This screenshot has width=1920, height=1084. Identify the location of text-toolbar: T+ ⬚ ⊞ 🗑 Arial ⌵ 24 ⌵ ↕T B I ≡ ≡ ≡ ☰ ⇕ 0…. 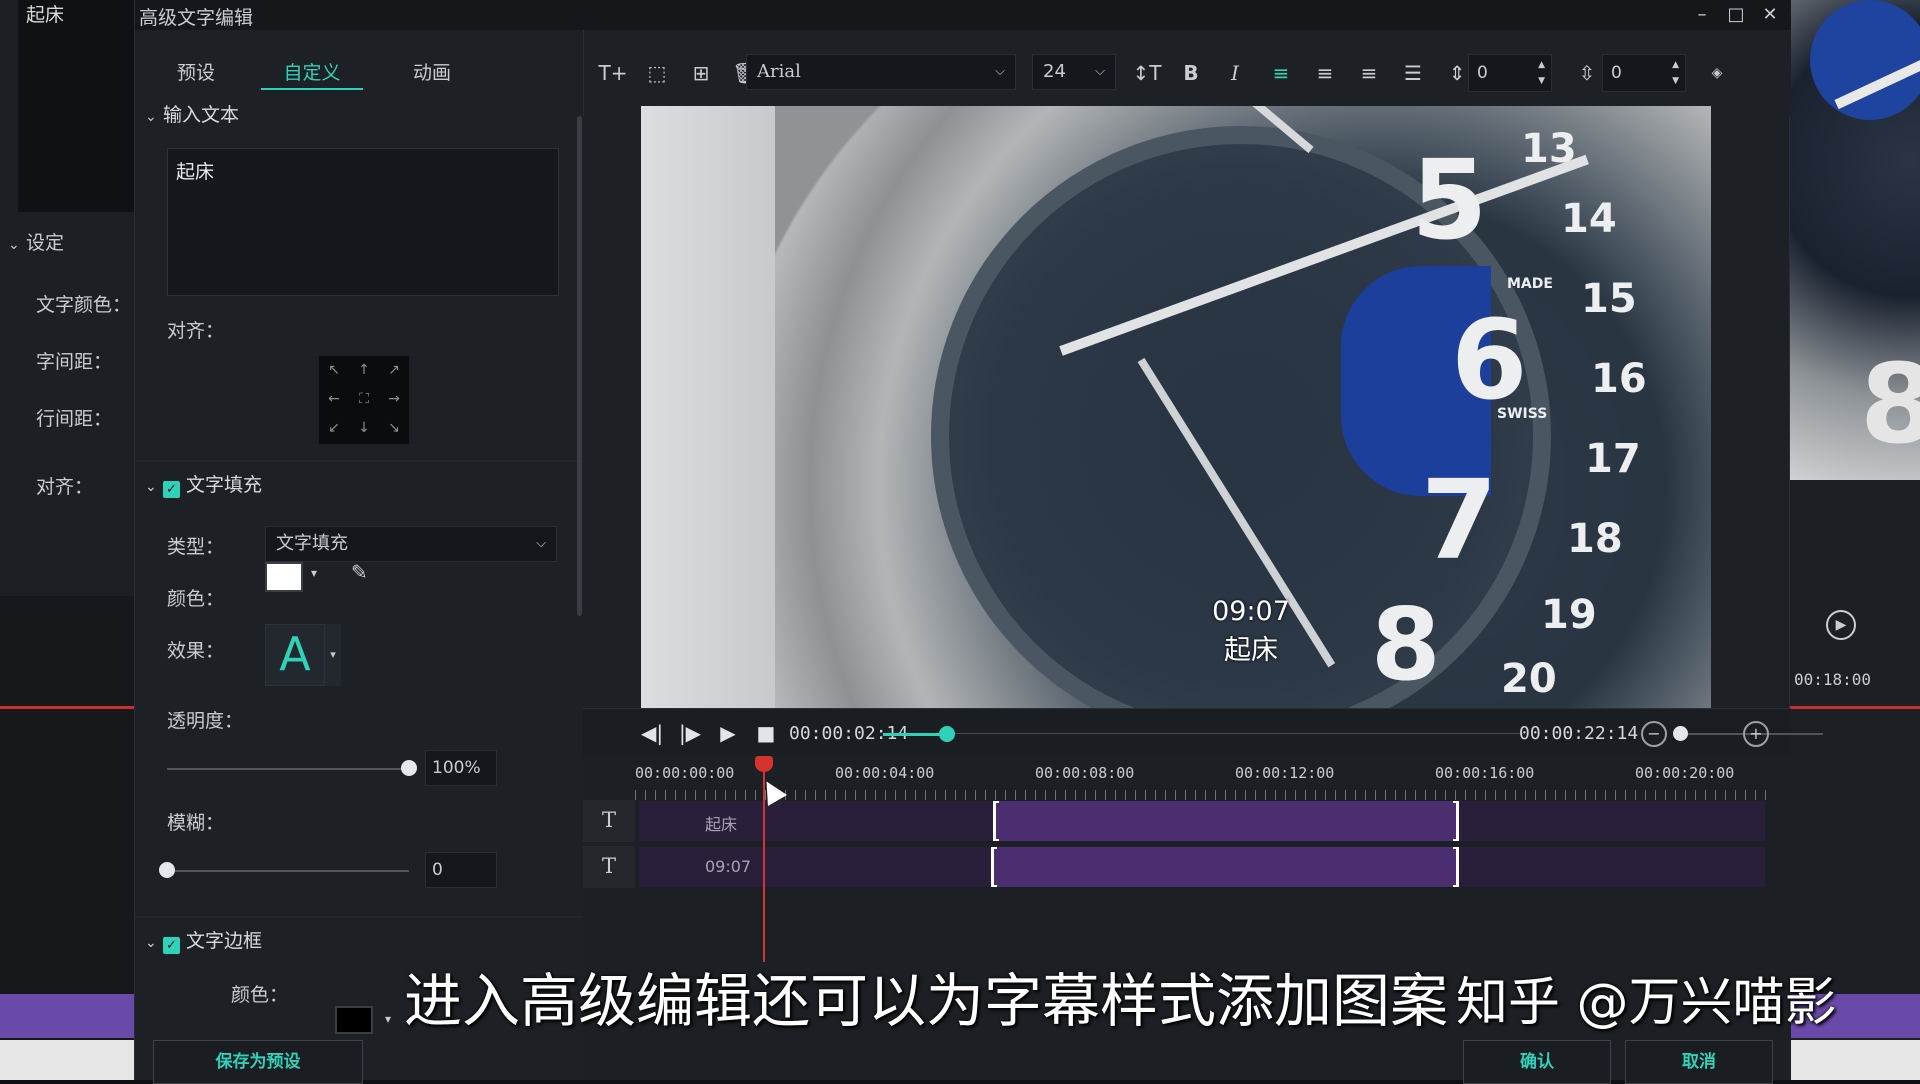
(1187, 73).